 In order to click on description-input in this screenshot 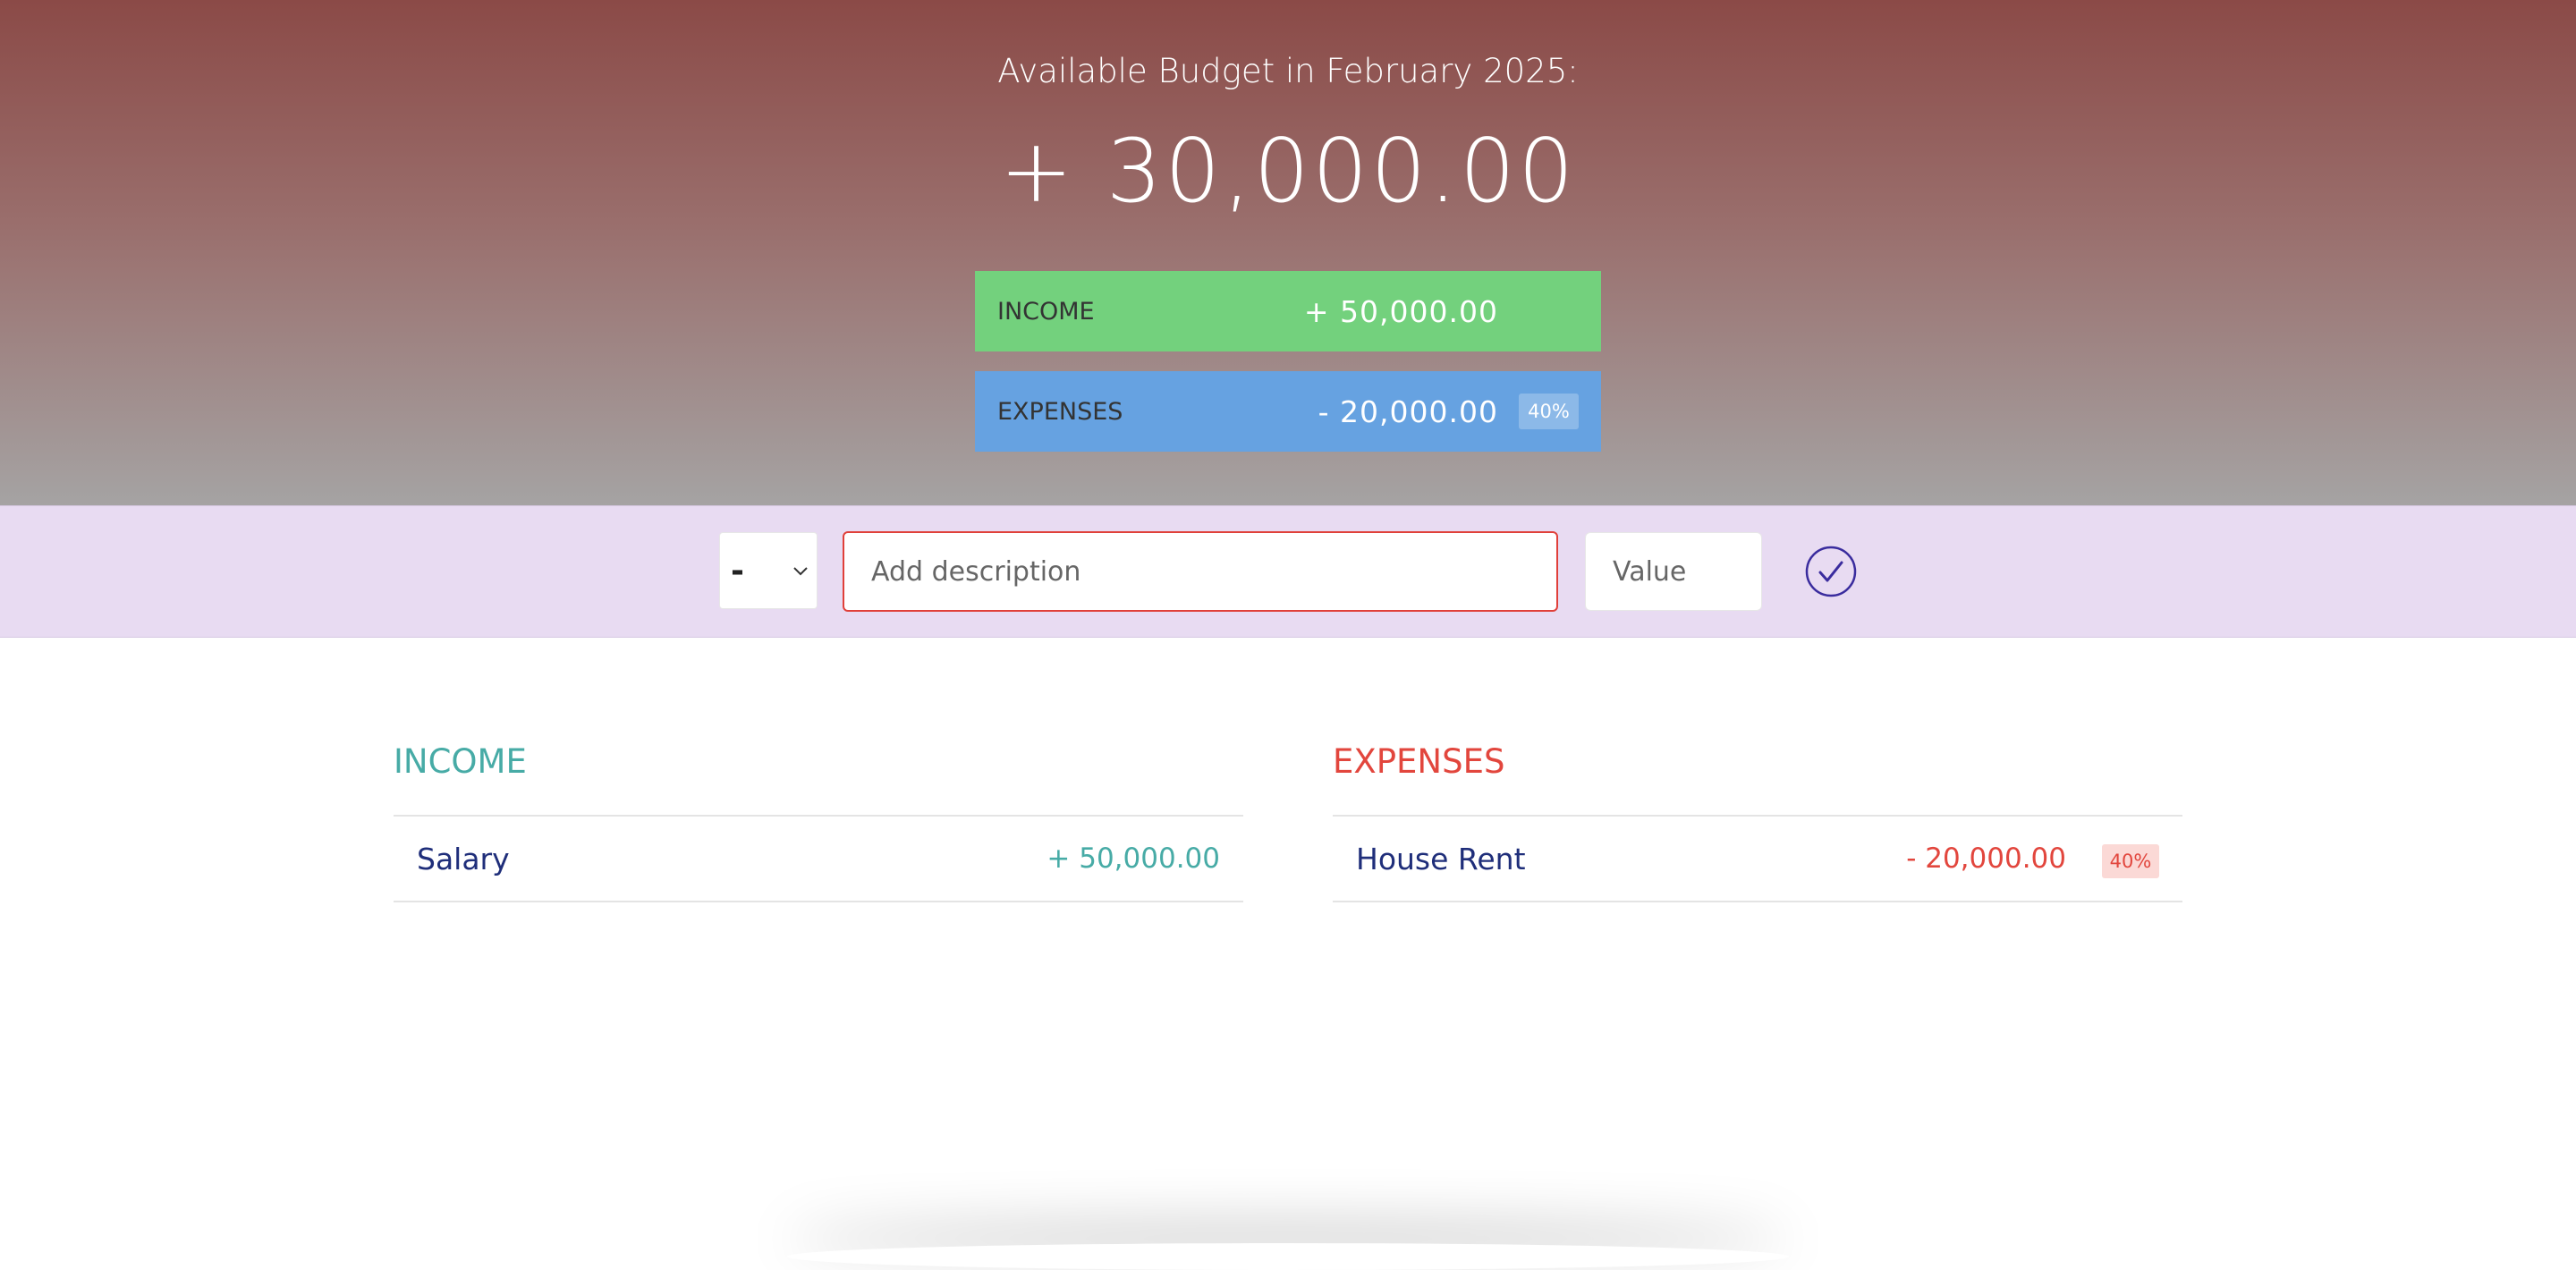, I will do `click(1200, 571)`.